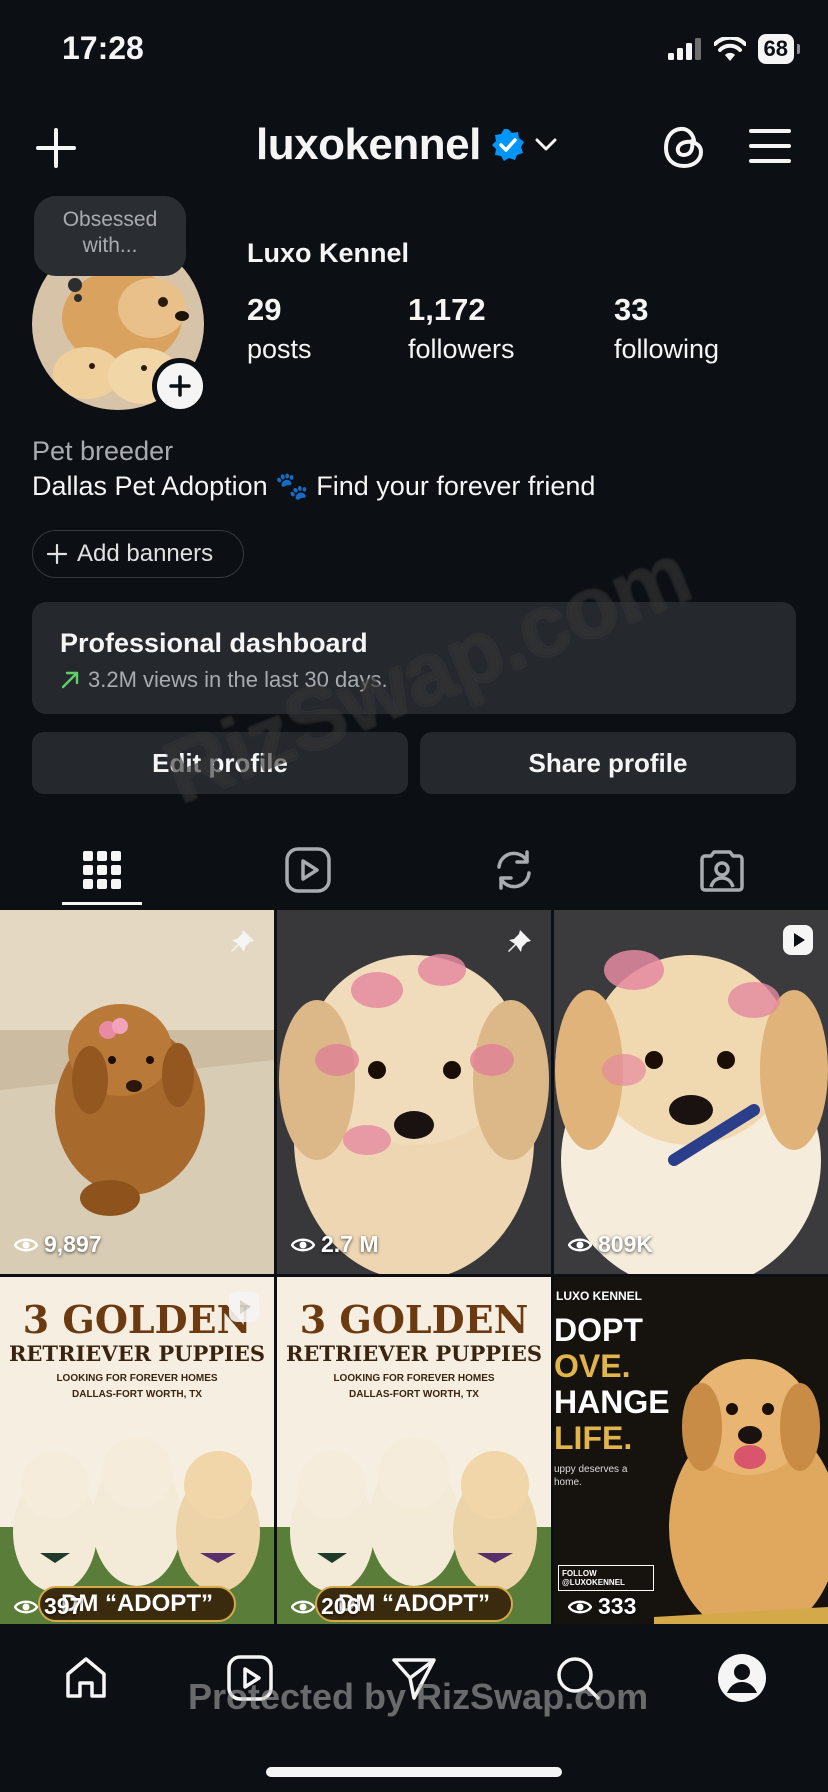  I want to click on share-profile-label: Share profile, so click(608, 762).